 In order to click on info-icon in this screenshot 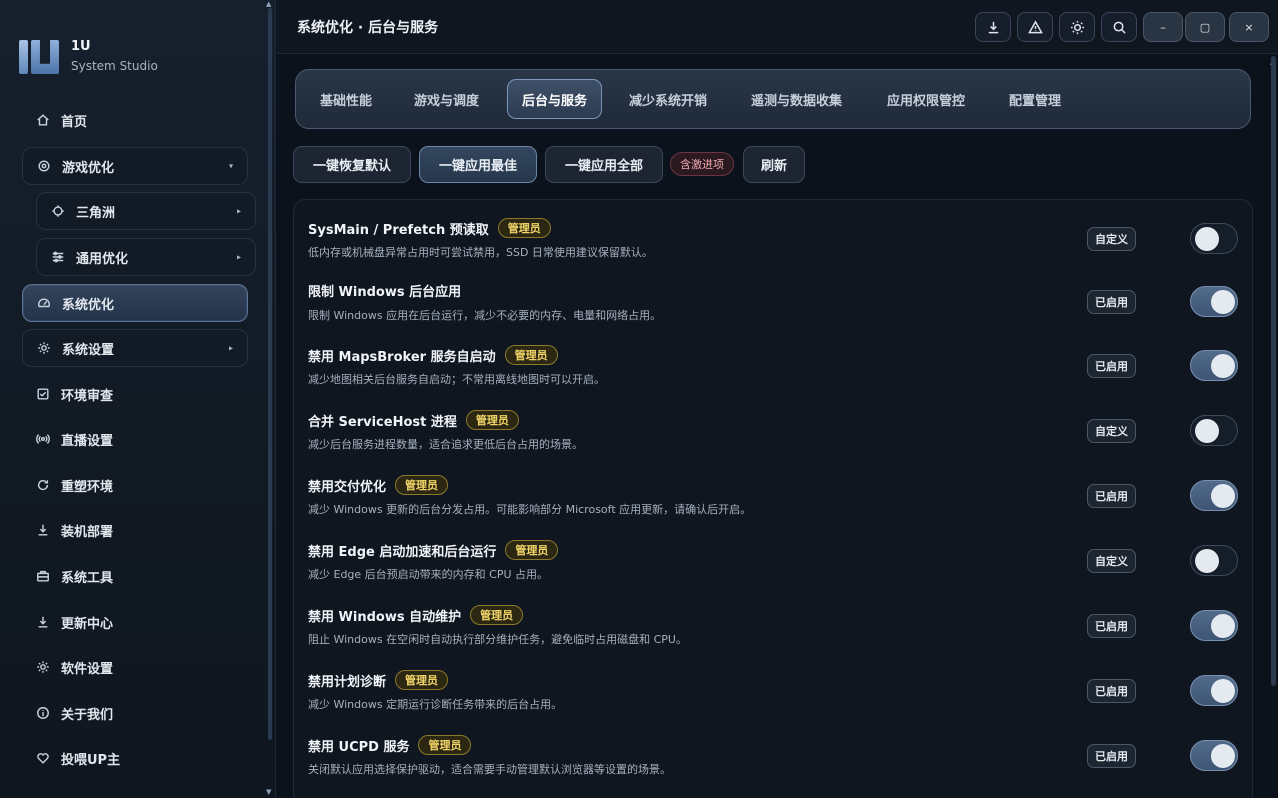, I will do `click(43, 713)`.